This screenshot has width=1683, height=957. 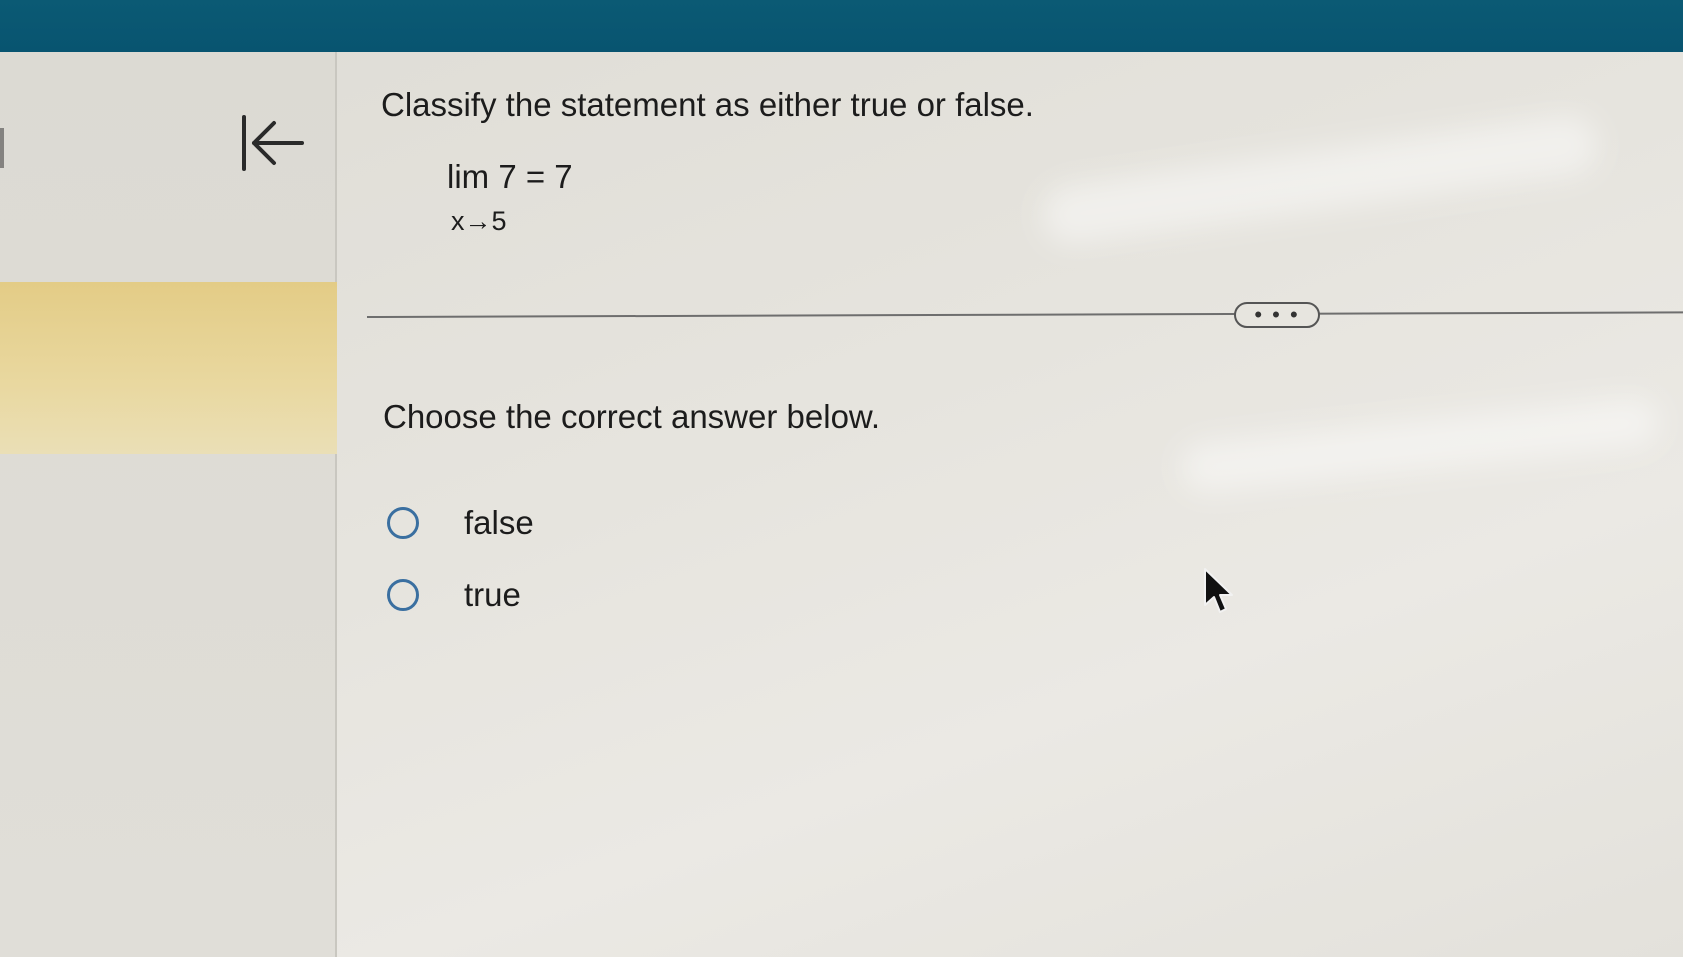 I want to click on option-label: false, so click(x=499, y=522).